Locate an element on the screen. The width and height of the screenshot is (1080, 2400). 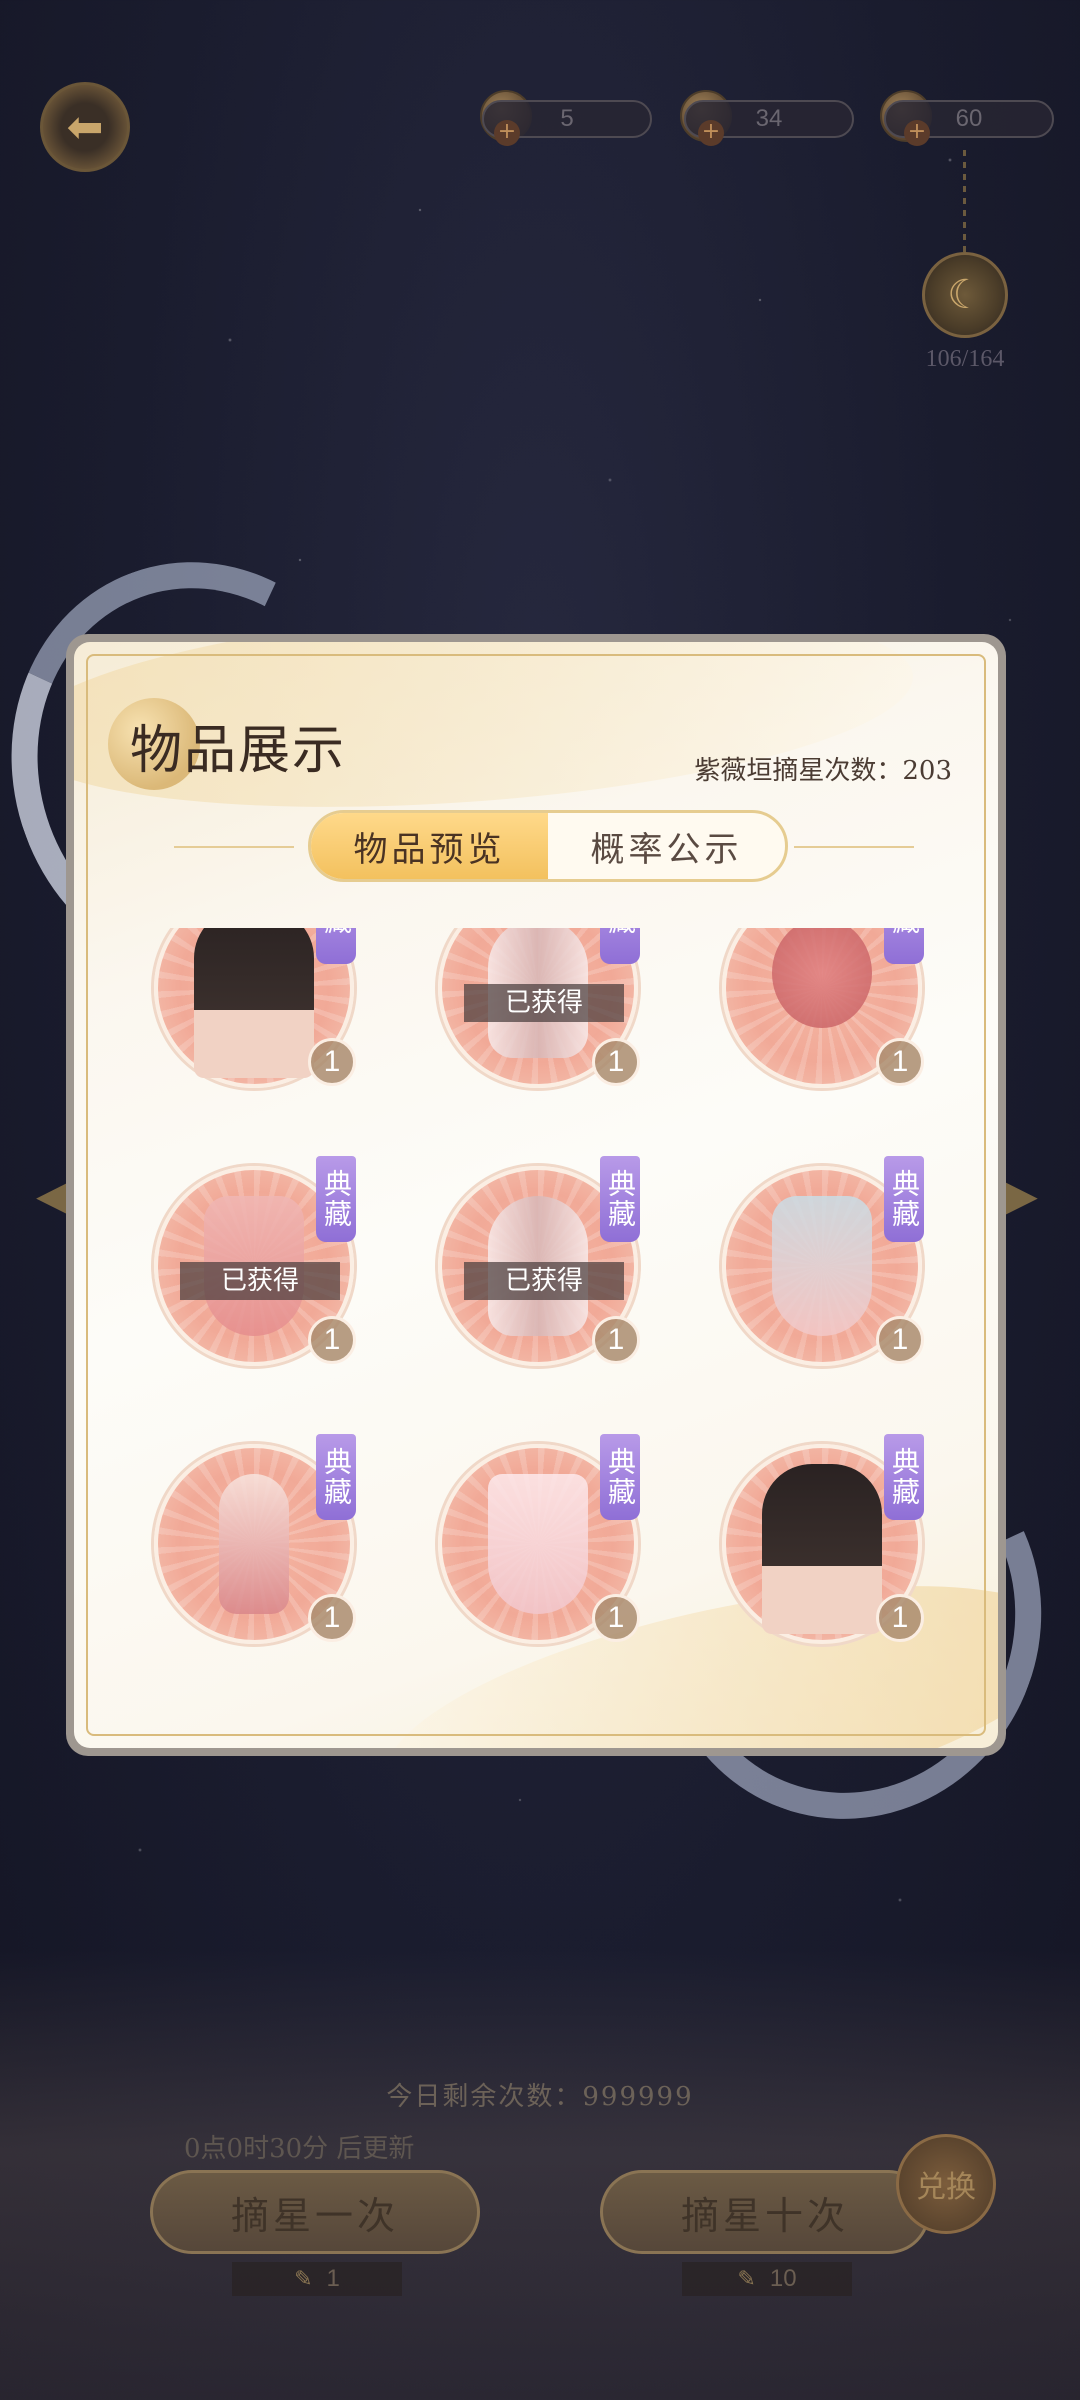
back-button: ⬅ is located at coordinates (85, 127).